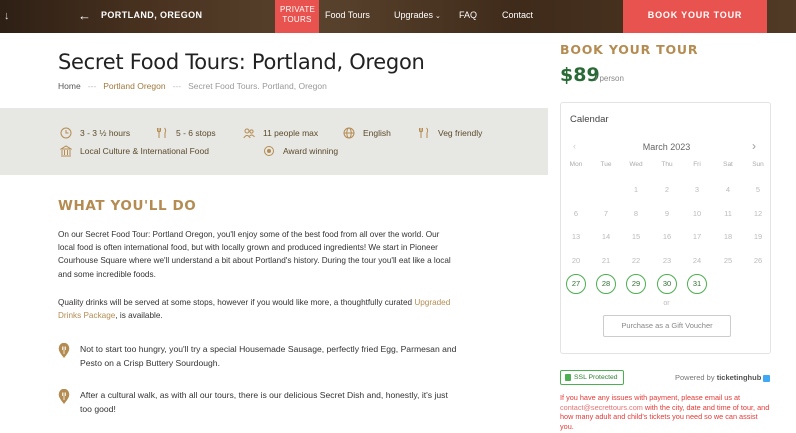 The width and height of the screenshot is (796, 433). I want to click on calendar-day: 9, so click(667, 213).